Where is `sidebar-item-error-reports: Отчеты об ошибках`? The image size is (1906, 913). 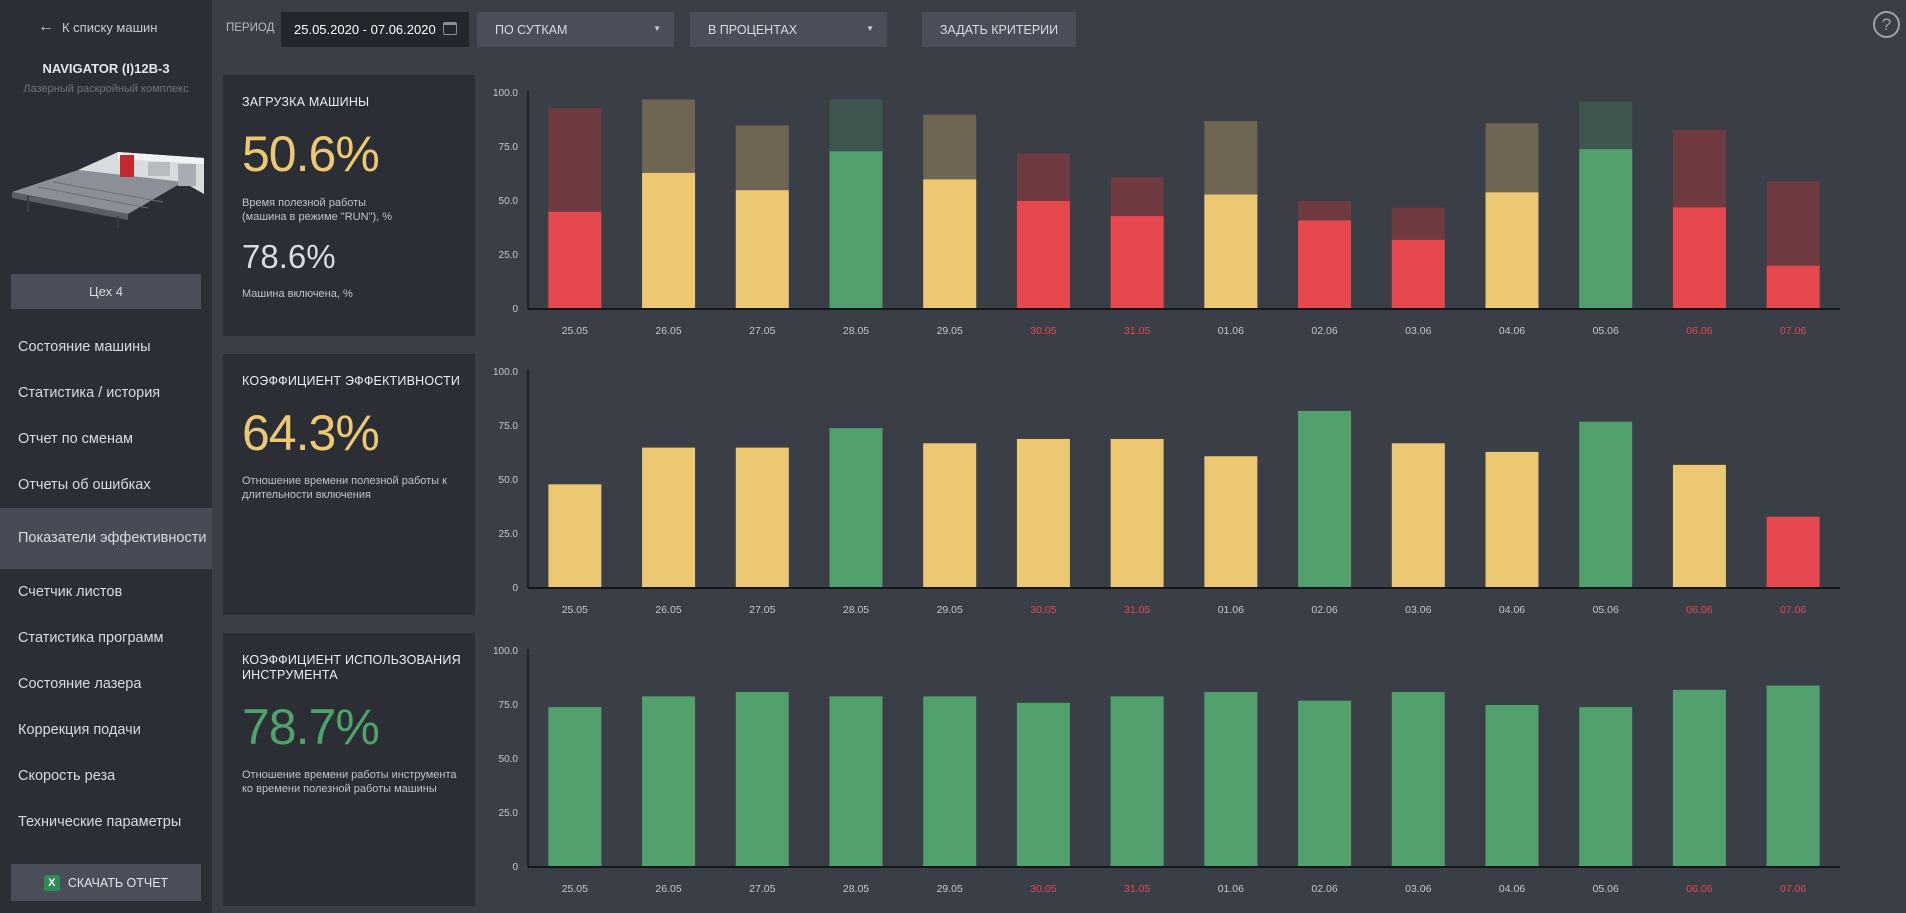 sidebar-item-error-reports: Отчеты об ошибках is located at coordinates (106, 485).